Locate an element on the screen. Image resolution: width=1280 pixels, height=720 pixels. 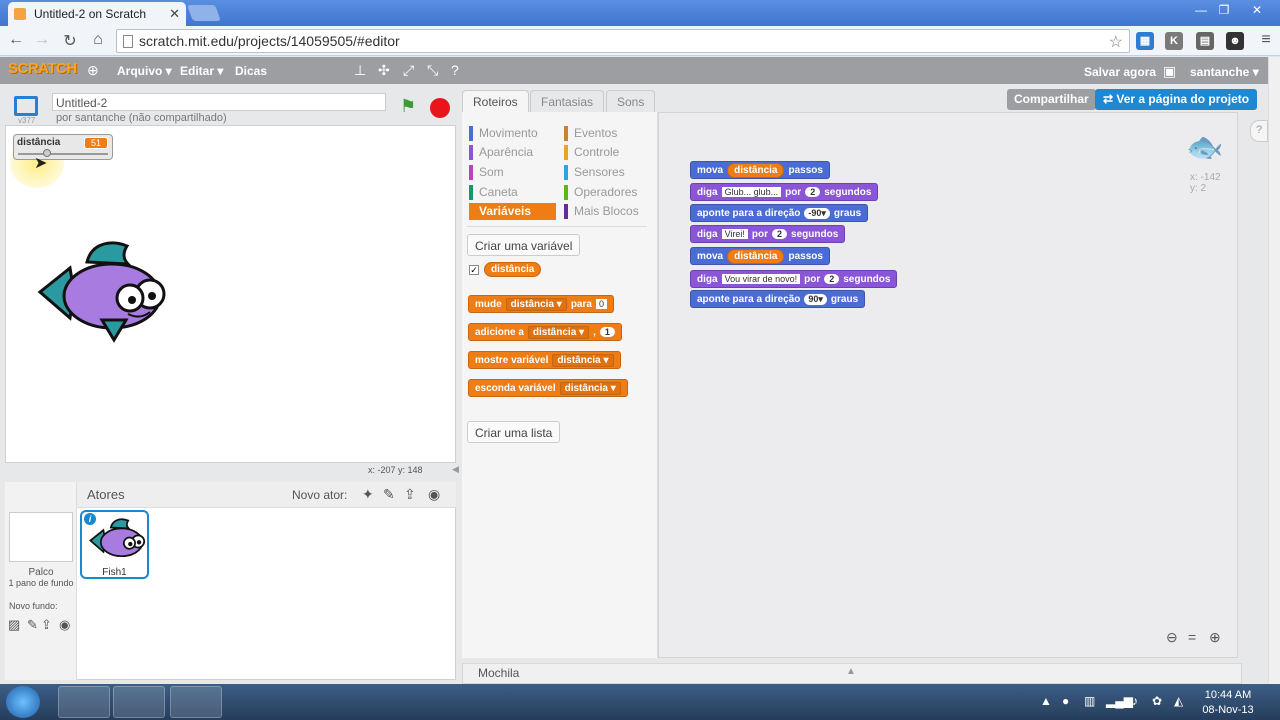
close-tab-icon: ✕ is located at coordinates (174, 14).